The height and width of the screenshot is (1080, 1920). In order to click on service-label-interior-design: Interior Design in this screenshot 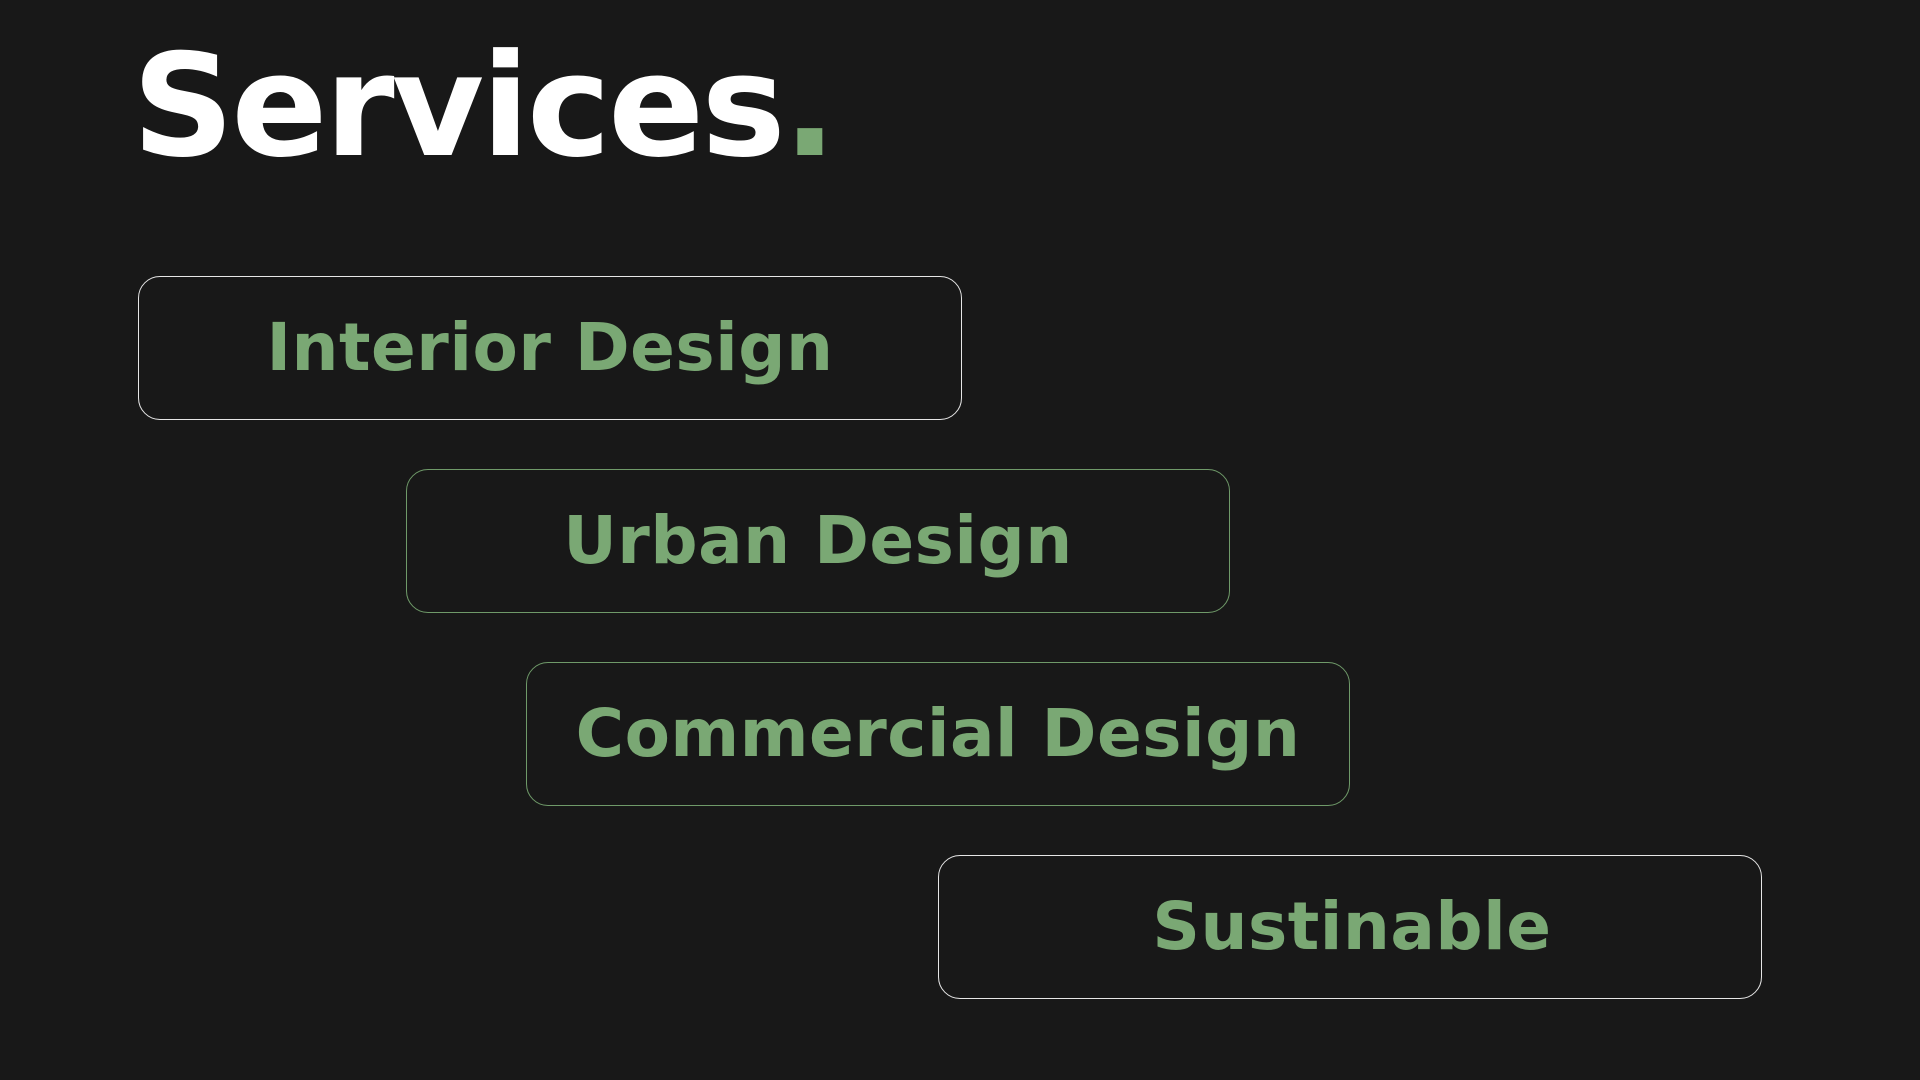, I will do `click(550, 347)`.